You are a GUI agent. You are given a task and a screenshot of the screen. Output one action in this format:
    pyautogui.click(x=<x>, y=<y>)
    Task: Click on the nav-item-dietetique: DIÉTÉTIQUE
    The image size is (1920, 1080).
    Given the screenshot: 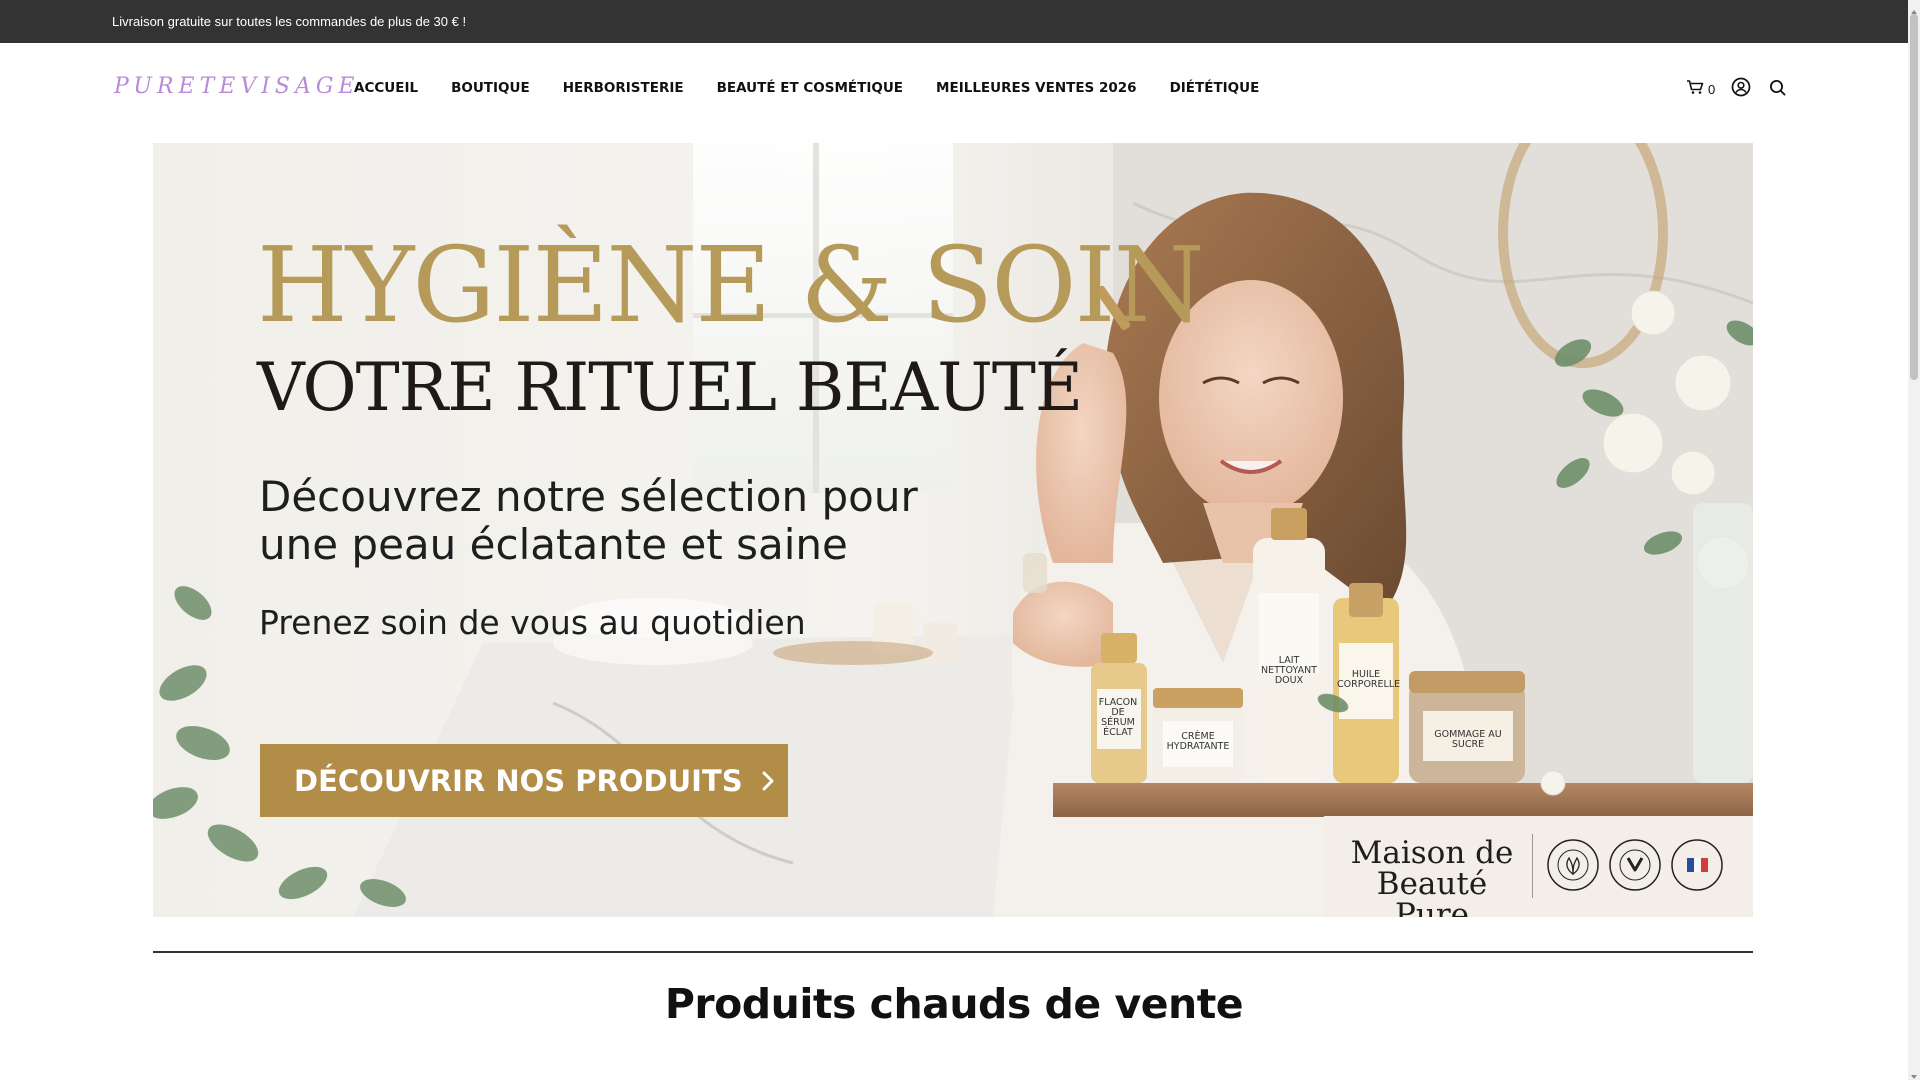 What is the action you would take?
    pyautogui.click(x=1215, y=88)
    